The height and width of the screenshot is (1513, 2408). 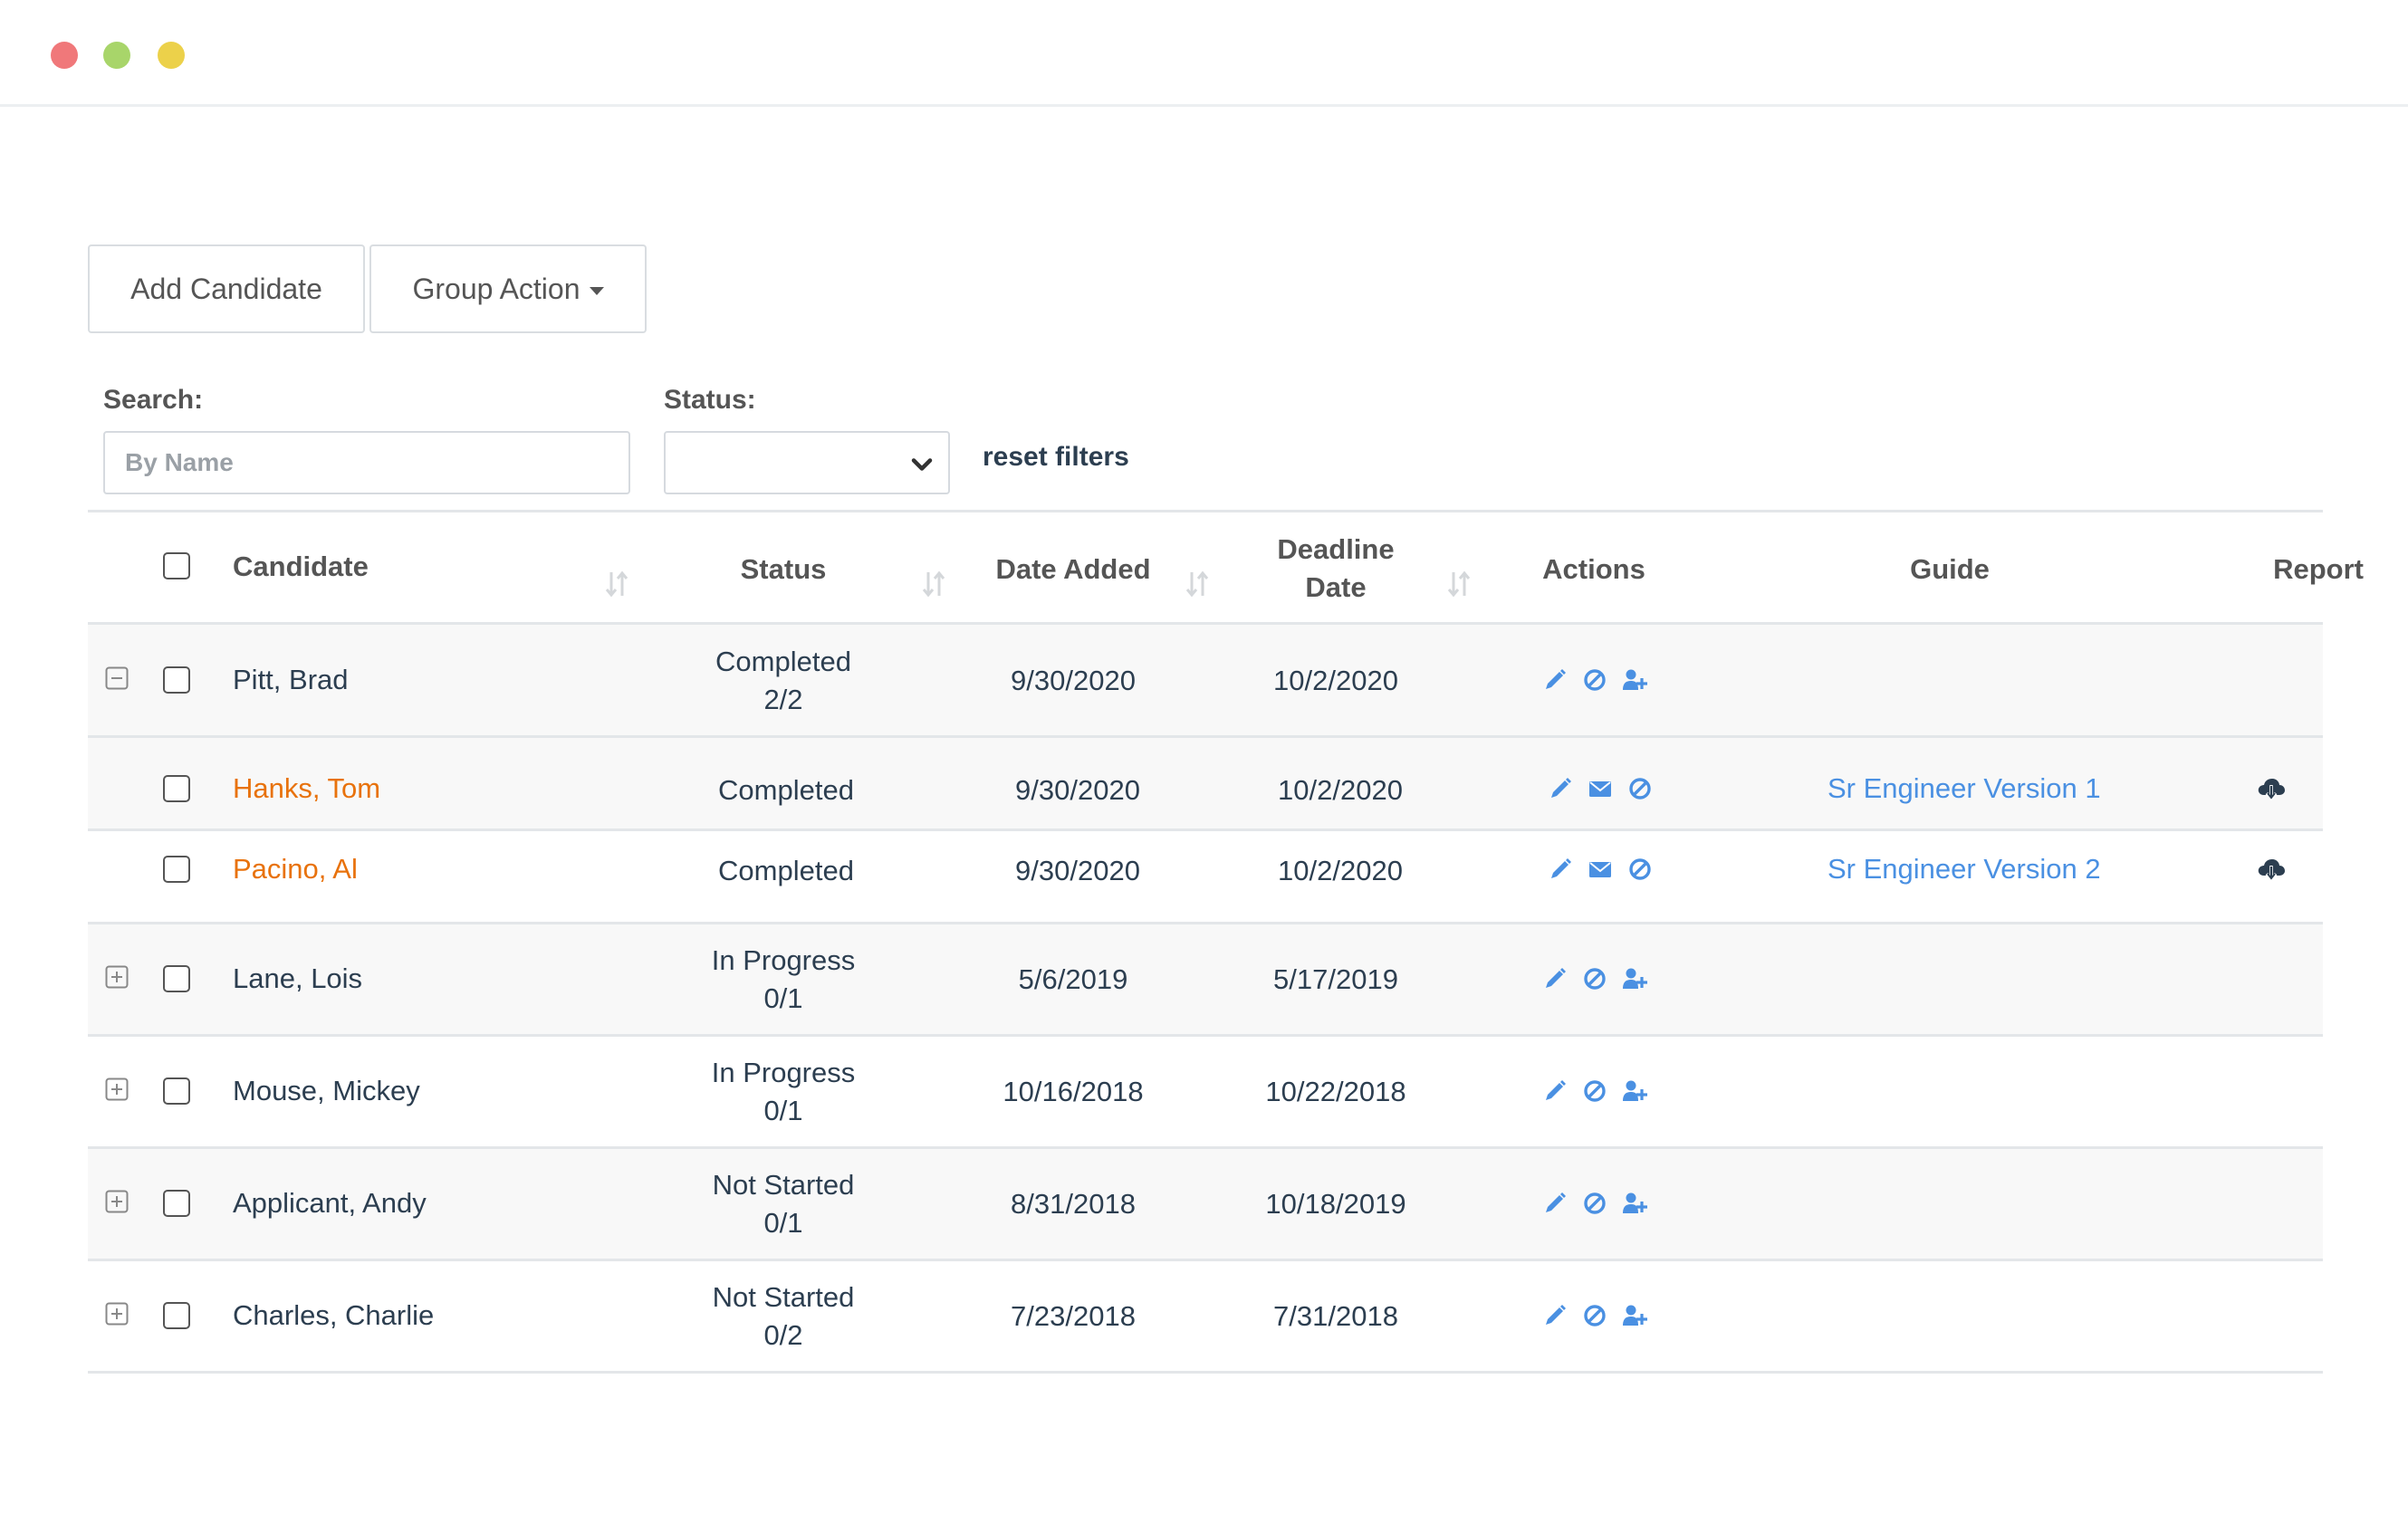 I want to click on date-added-cell: 5/6/2019, so click(x=1073, y=979).